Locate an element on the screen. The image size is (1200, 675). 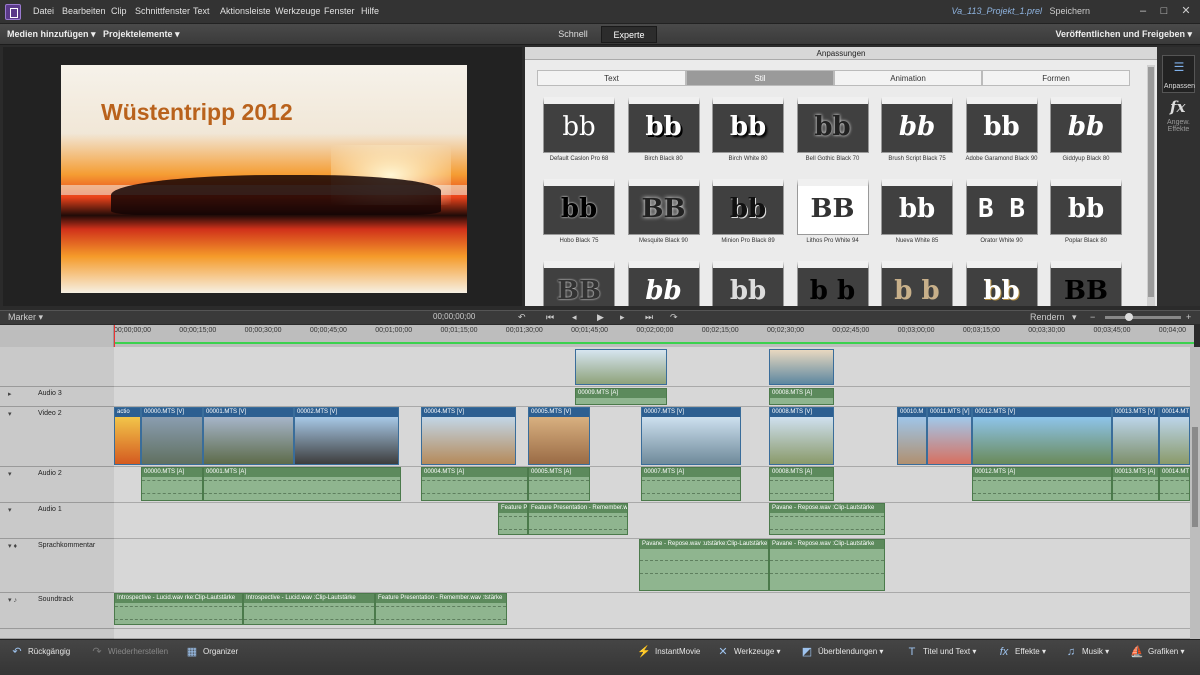
track-area-video3 is located at coordinates (652, 367).